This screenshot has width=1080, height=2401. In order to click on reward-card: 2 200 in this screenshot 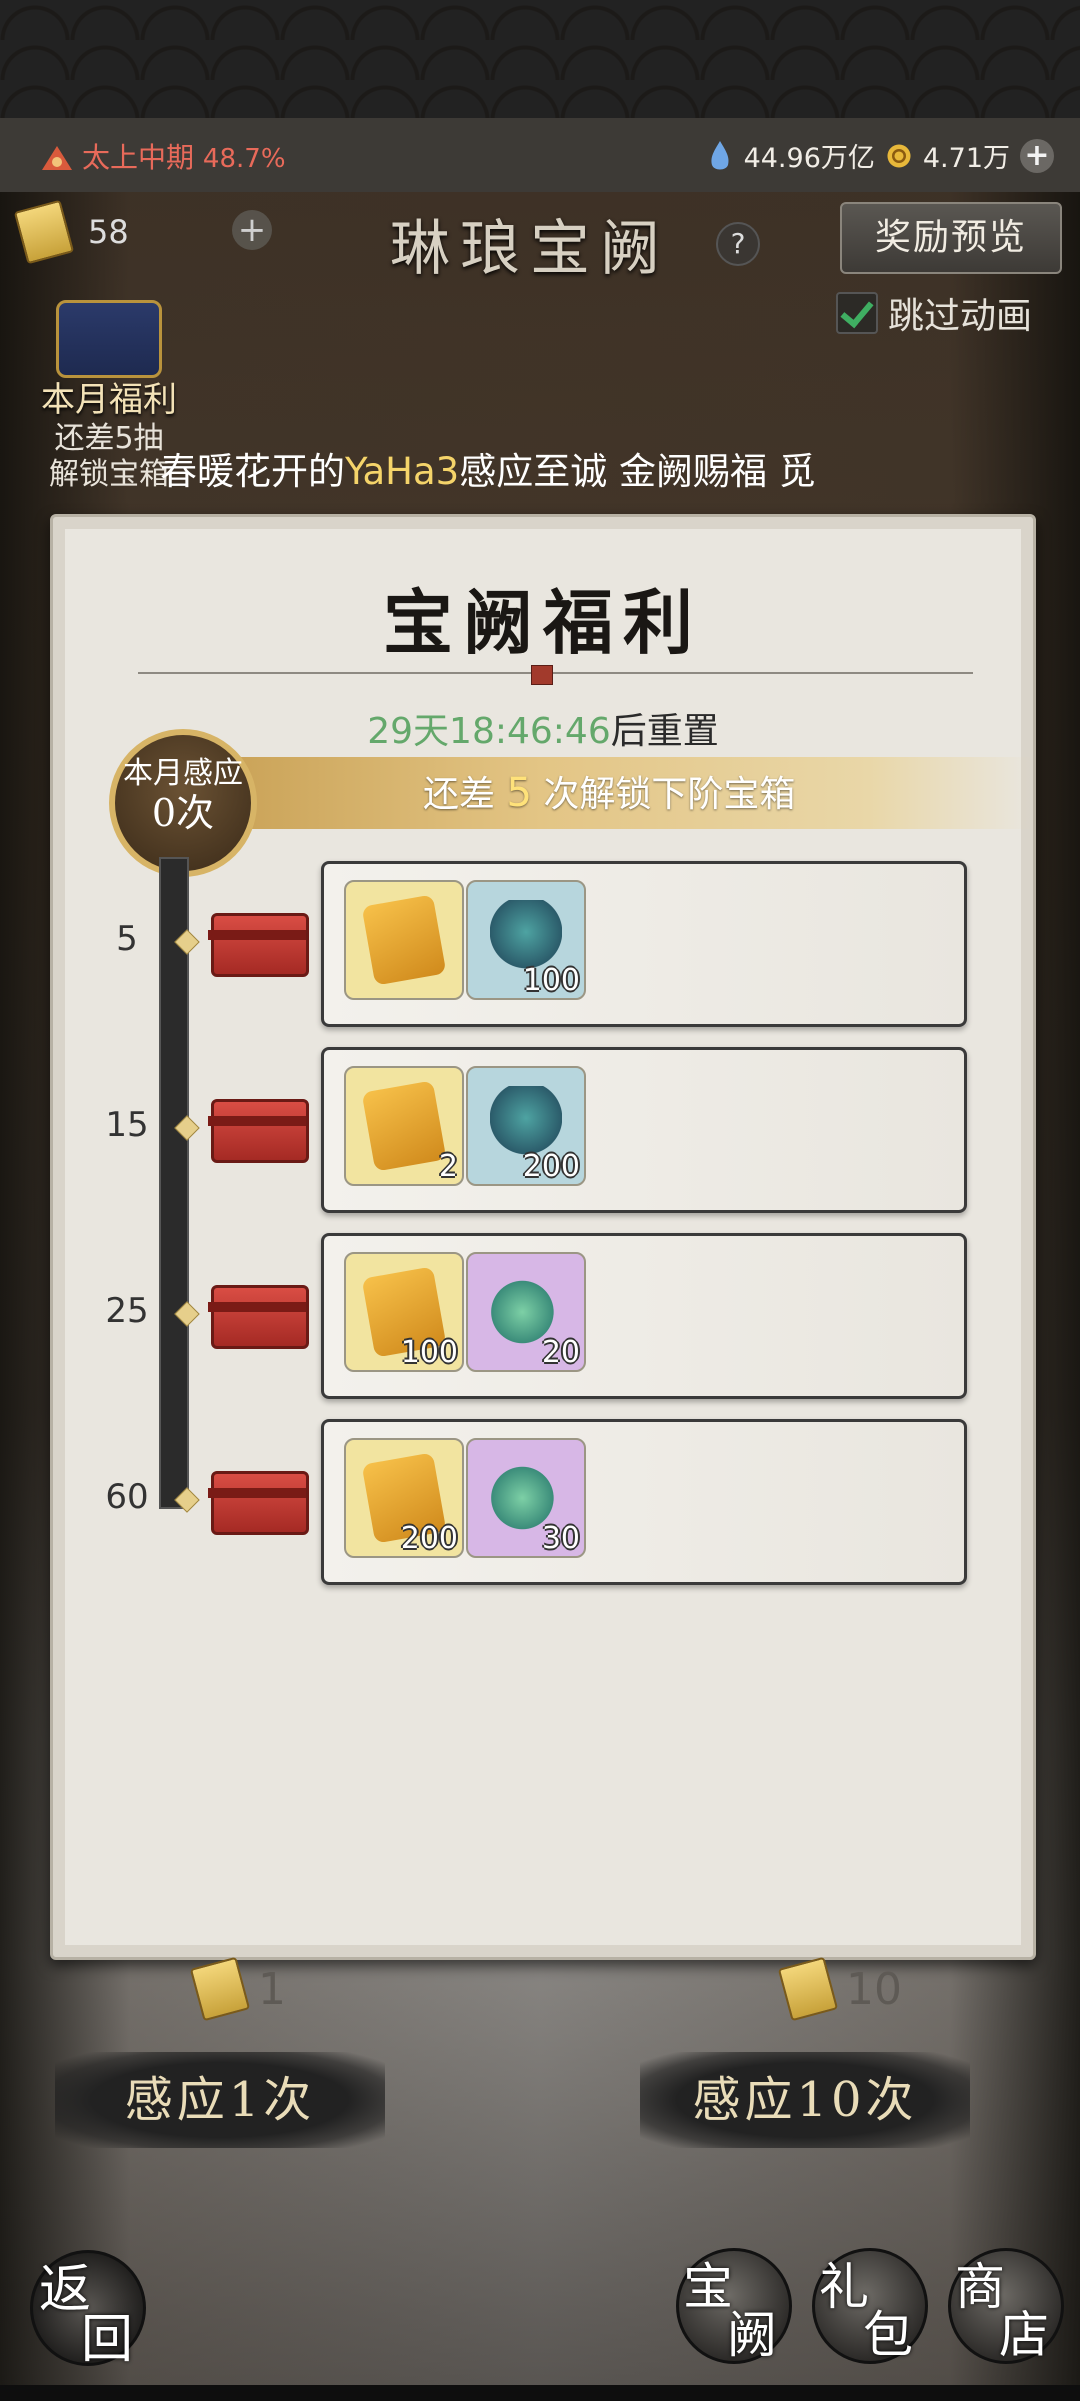, I will do `click(644, 1130)`.